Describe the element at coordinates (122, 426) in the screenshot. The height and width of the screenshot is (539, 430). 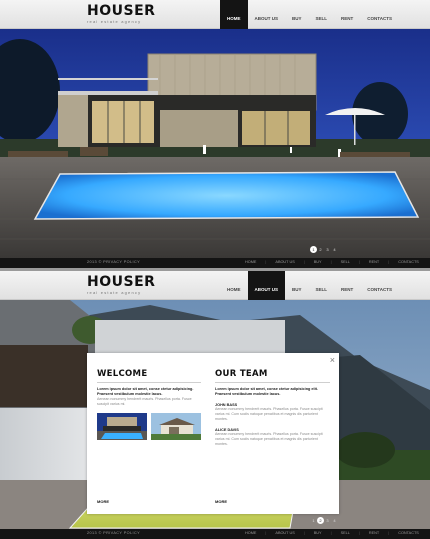
I see `thumbnail-pool-night` at that location.